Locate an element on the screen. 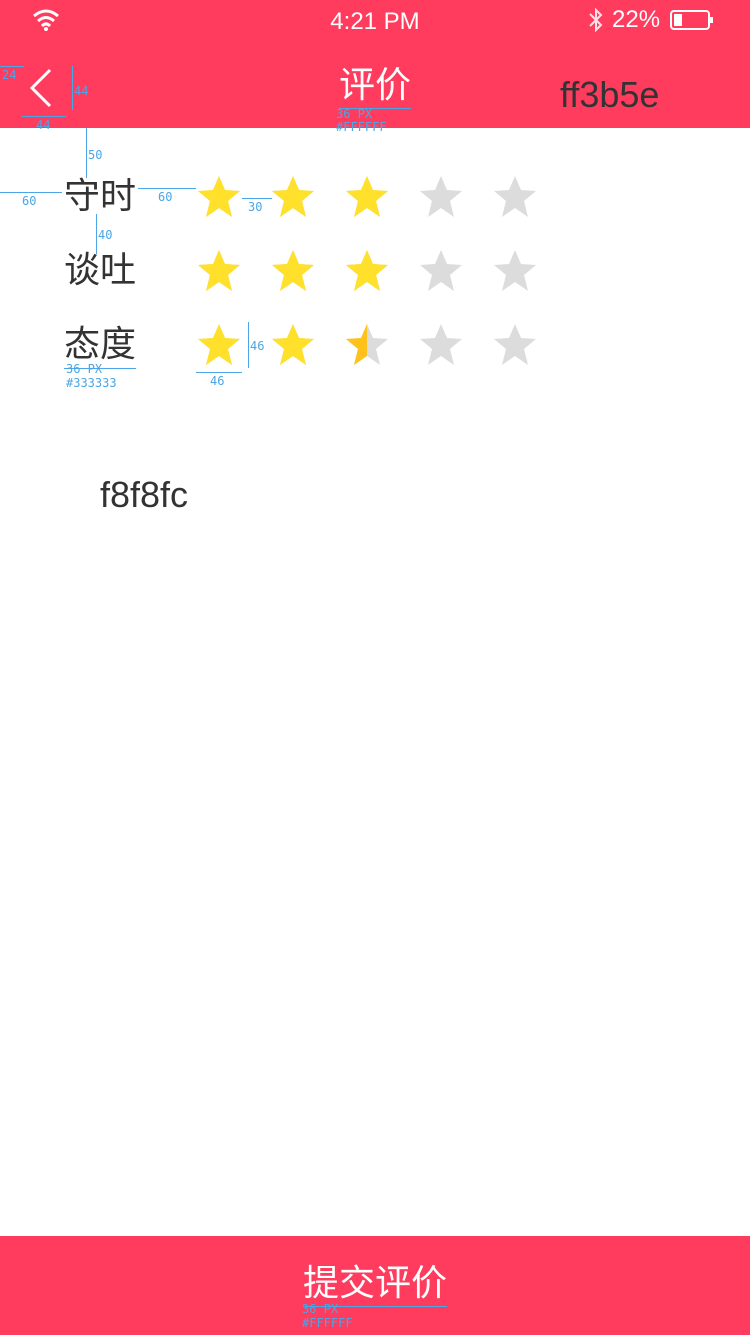 The width and height of the screenshot is (750, 1335). title-color-annotation: #FFFFFF is located at coordinates (361, 127).